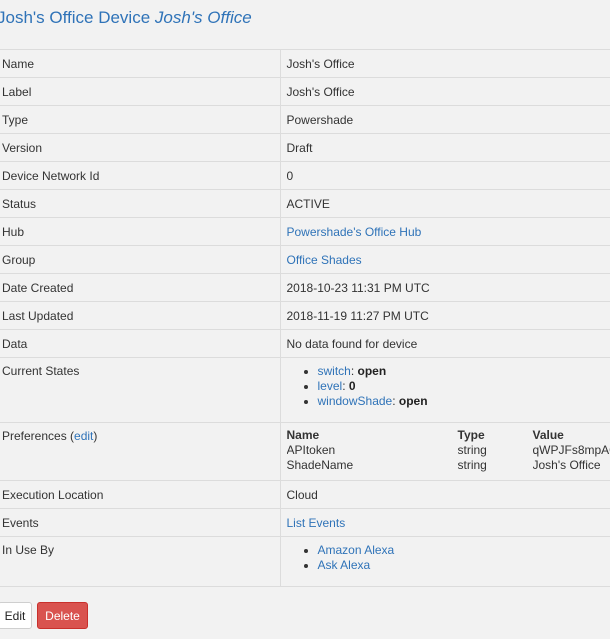  I want to click on row-label: In Use By, so click(140, 561).